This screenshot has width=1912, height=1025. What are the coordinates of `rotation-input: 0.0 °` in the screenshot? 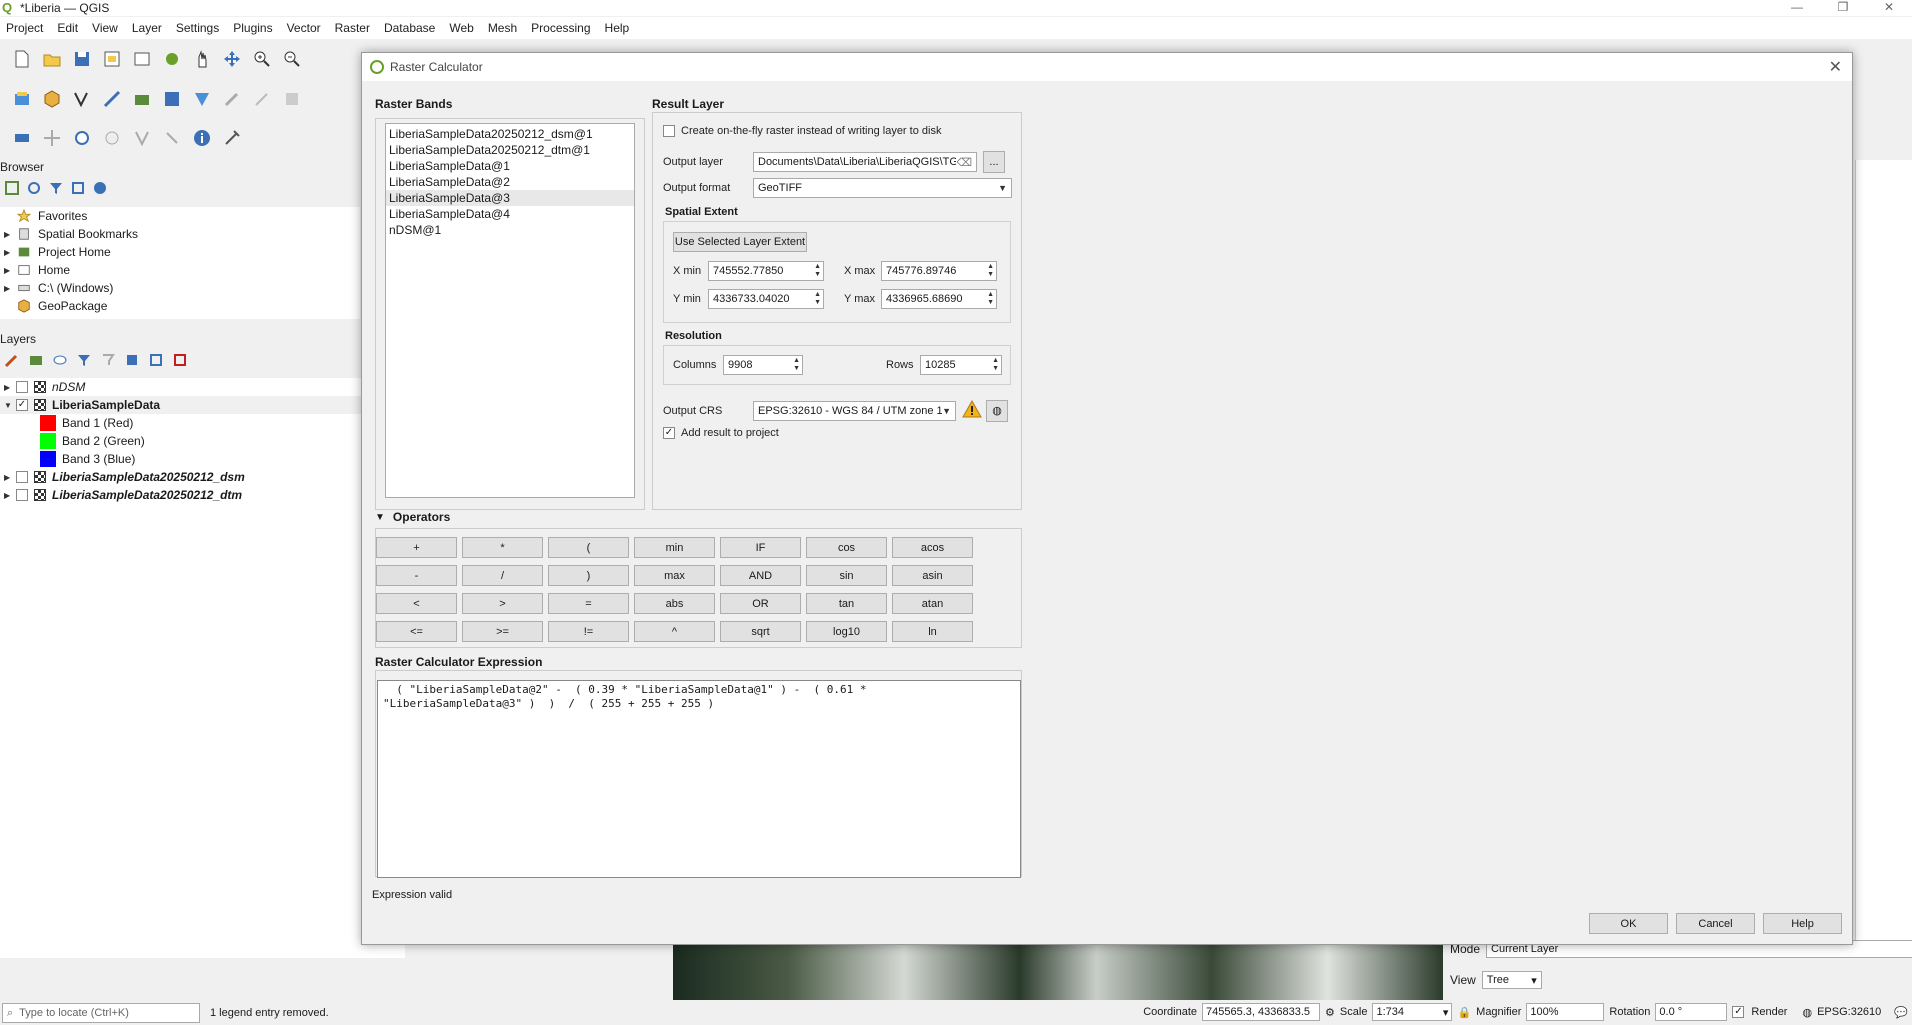 It's located at (1691, 1012).